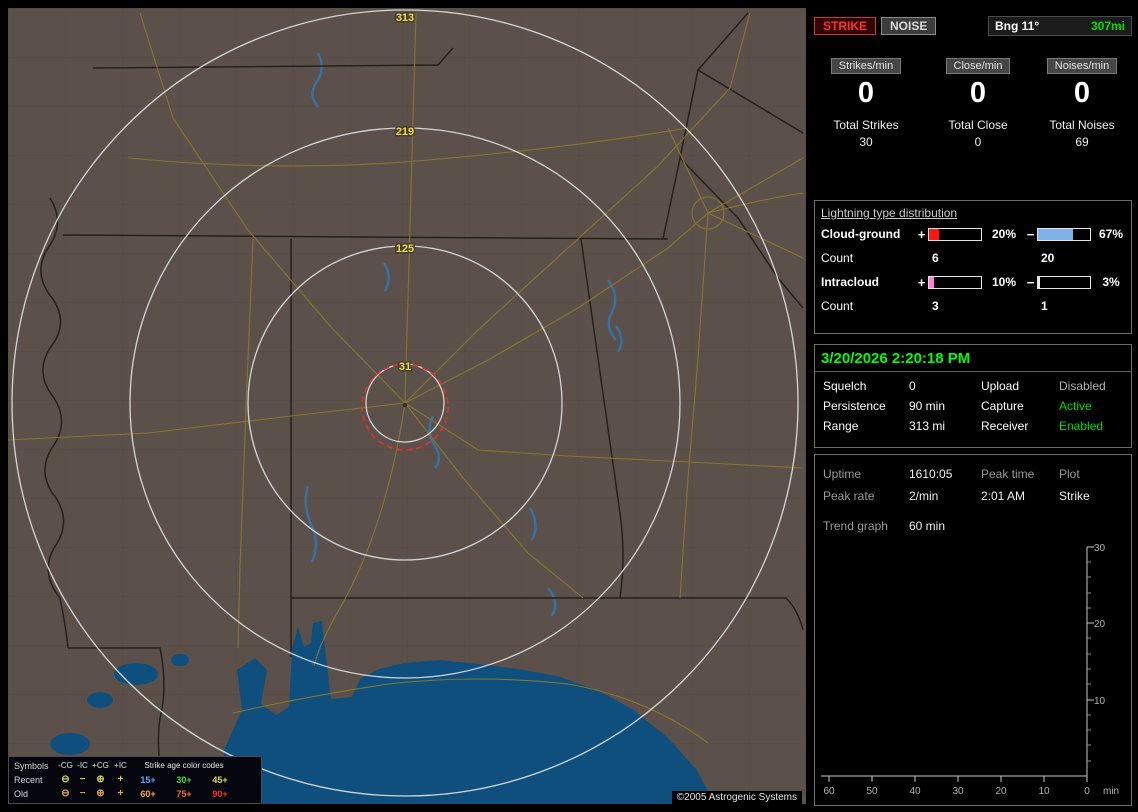  I want to click on strikes-per-min-column: Strikes/min 0 Total Strikes 30, so click(866, 102).